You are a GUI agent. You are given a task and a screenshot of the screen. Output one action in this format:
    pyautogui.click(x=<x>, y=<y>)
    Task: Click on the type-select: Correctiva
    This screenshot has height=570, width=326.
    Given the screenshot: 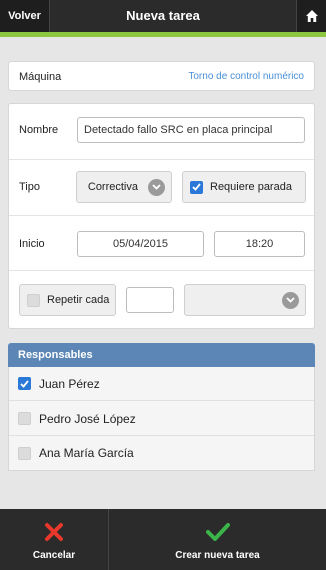 What is the action you would take?
    pyautogui.click(x=124, y=187)
    